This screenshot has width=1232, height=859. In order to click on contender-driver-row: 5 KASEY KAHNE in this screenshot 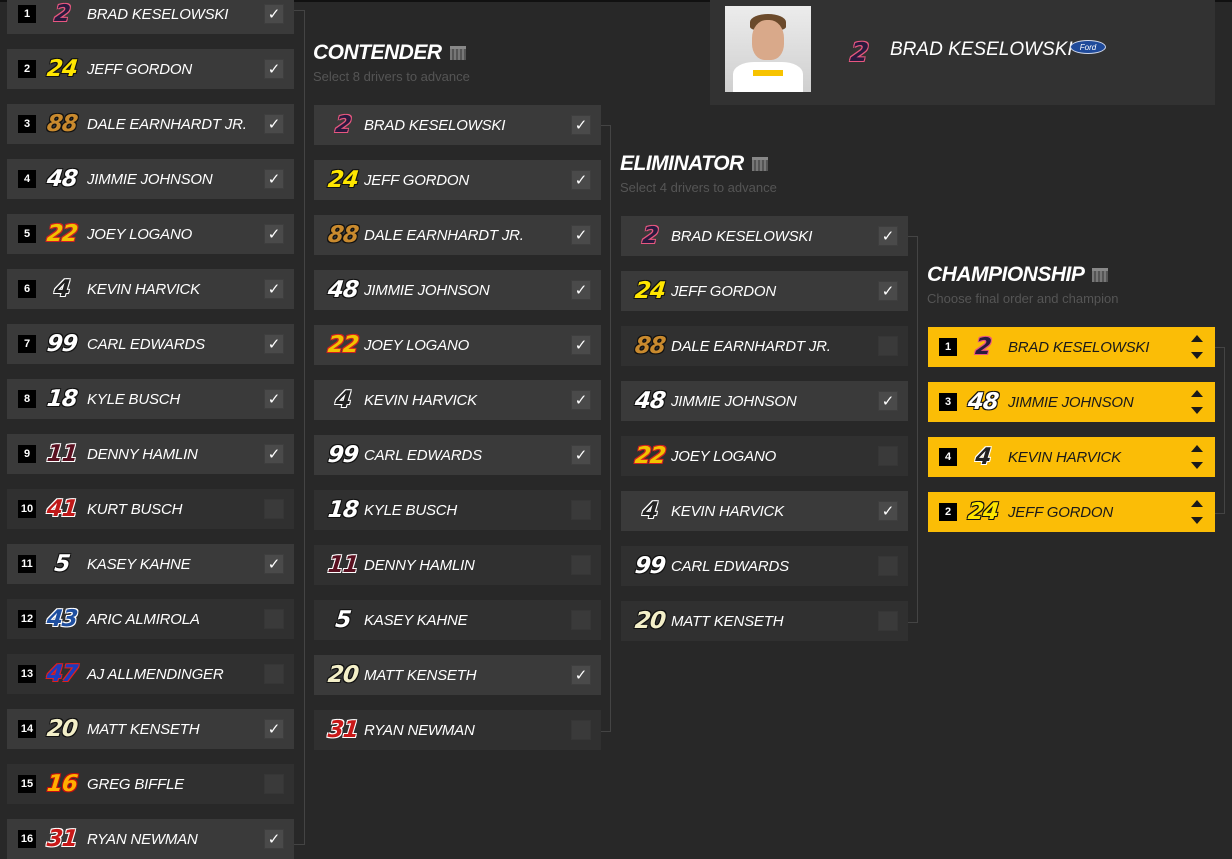, I will do `click(457, 620)`.